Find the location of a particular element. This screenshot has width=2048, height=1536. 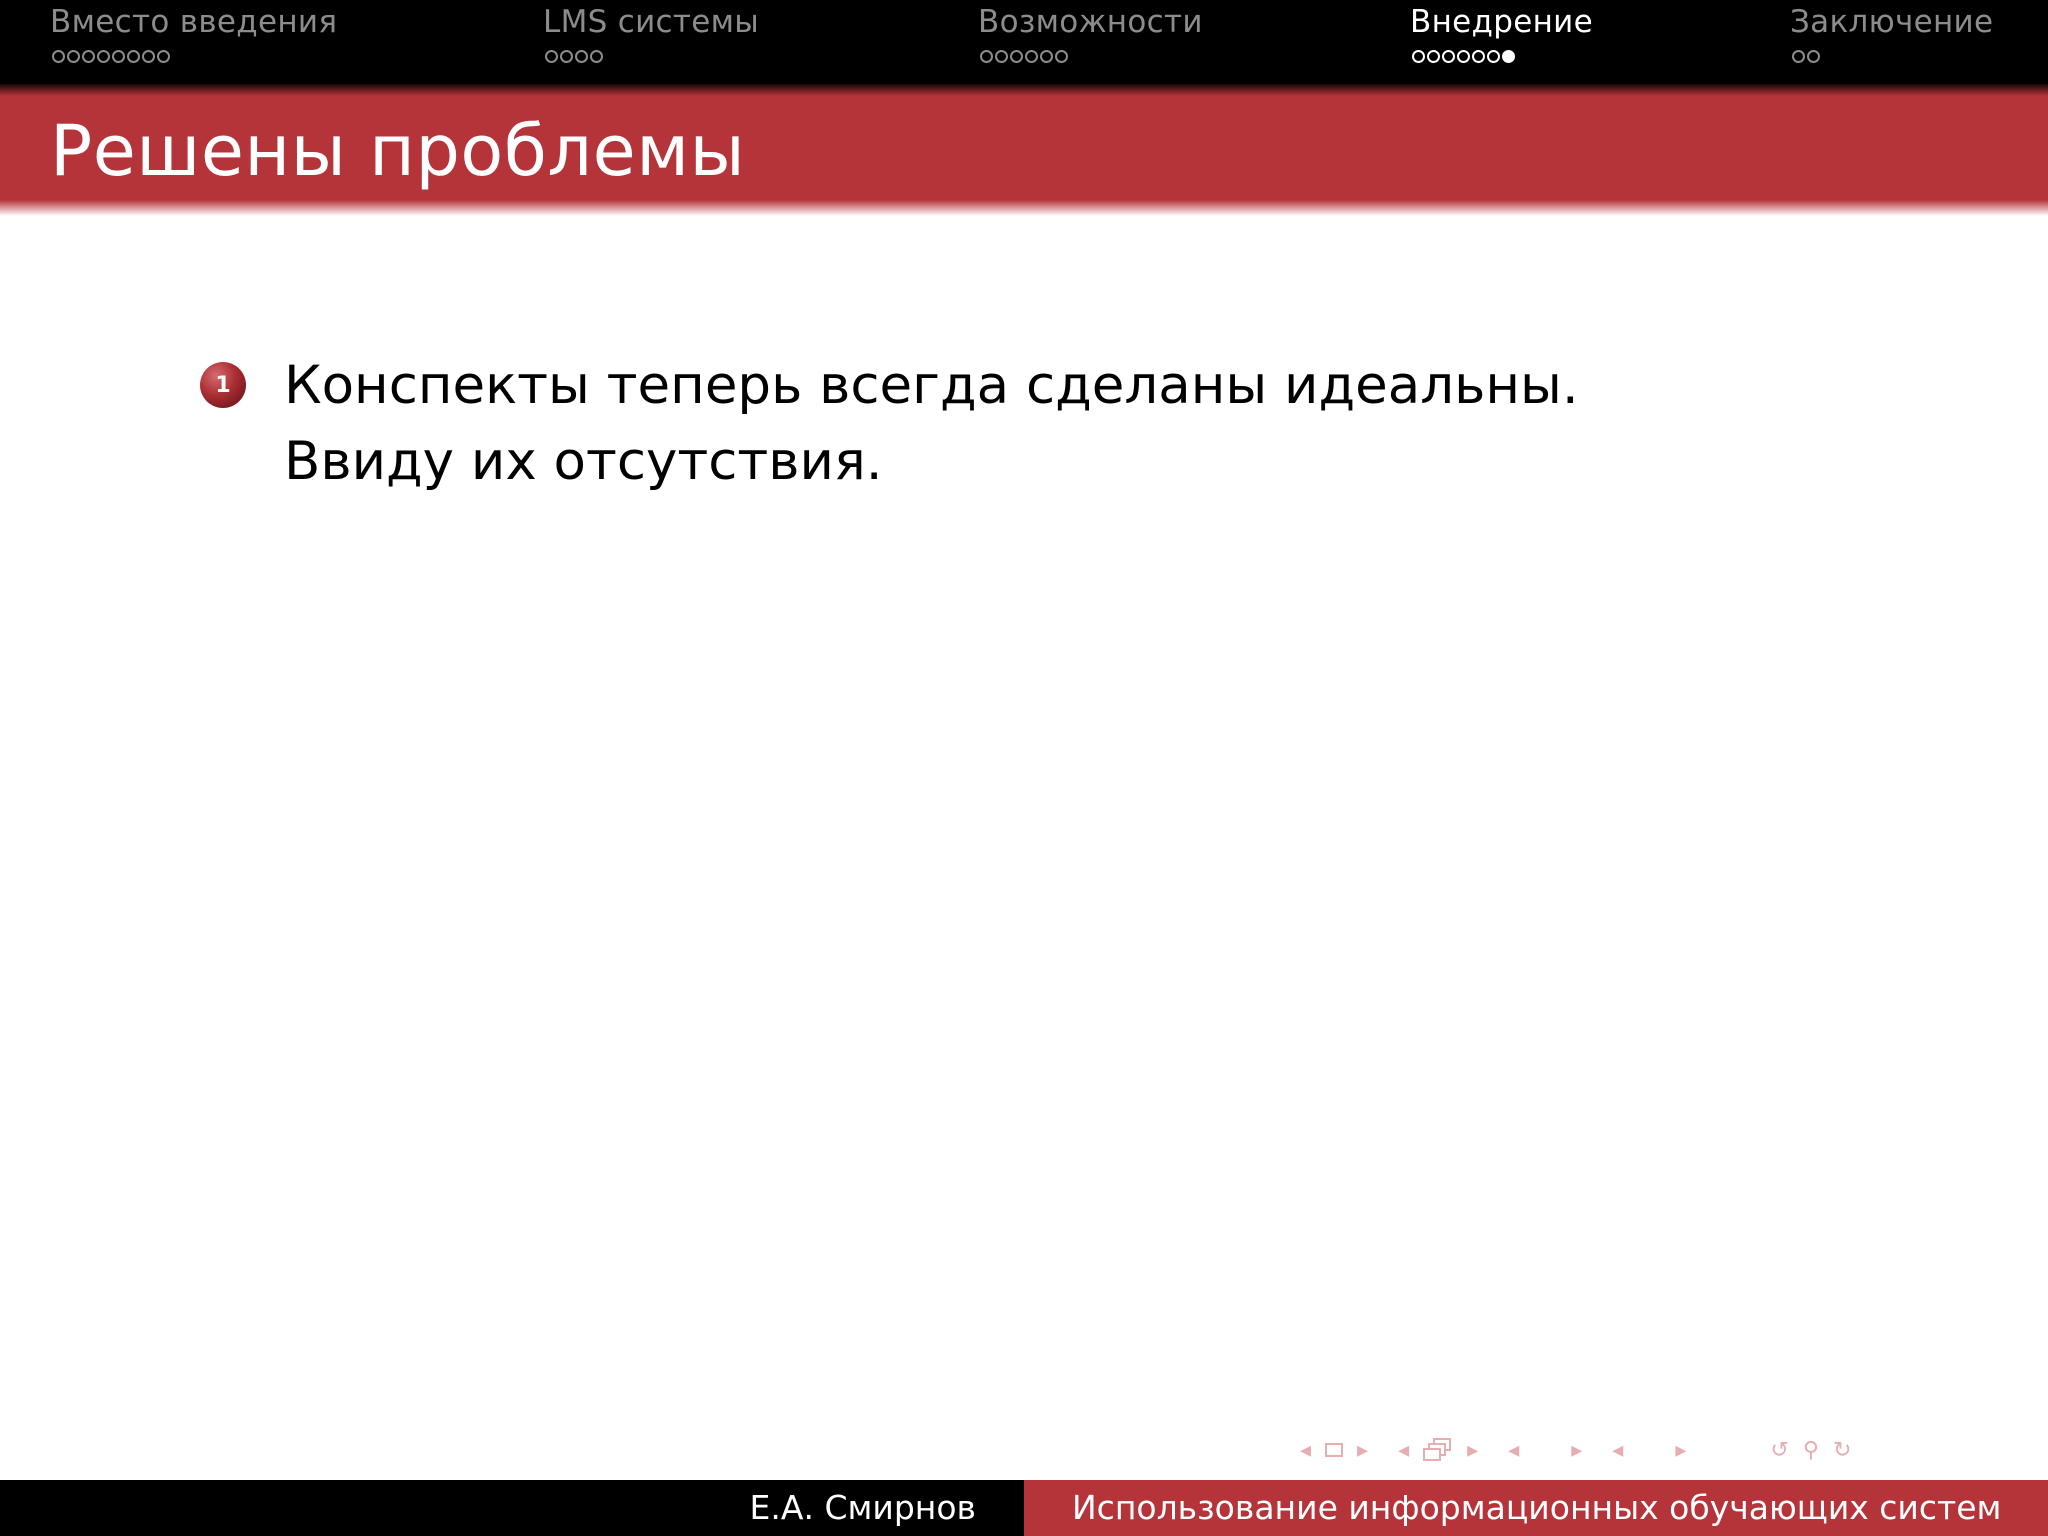

nav-section-title: LMS системы is located at coordinates (651, 22).